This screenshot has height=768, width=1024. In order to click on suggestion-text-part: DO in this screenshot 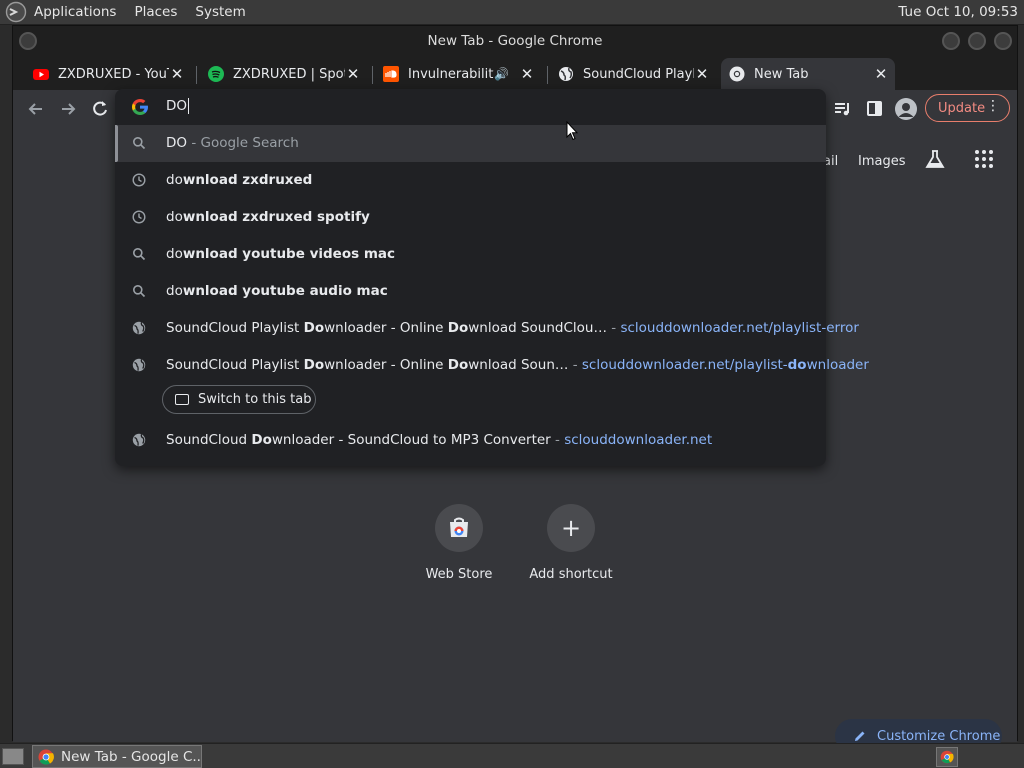, I will do `click(177, 143)`.